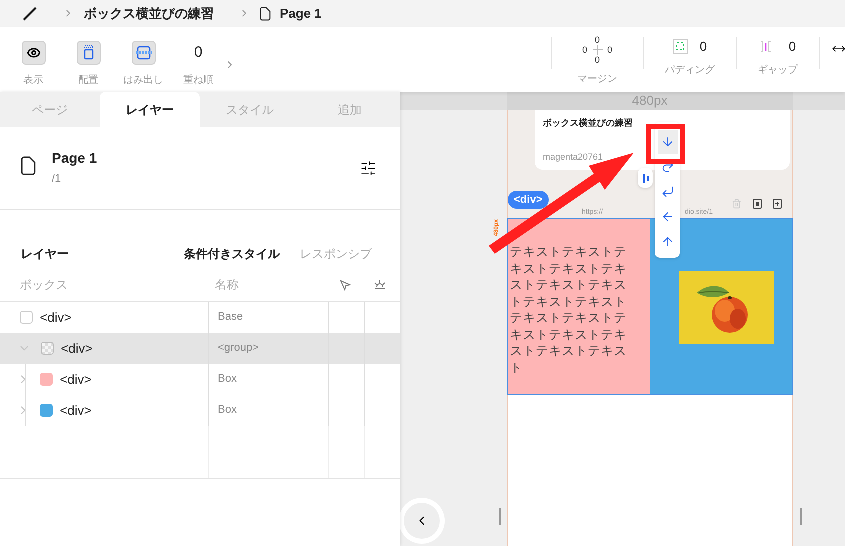  What do you see at coordinates (704, 46) in the screenshot?
I see `padding-value: 0` at bounding box center [704, 46].